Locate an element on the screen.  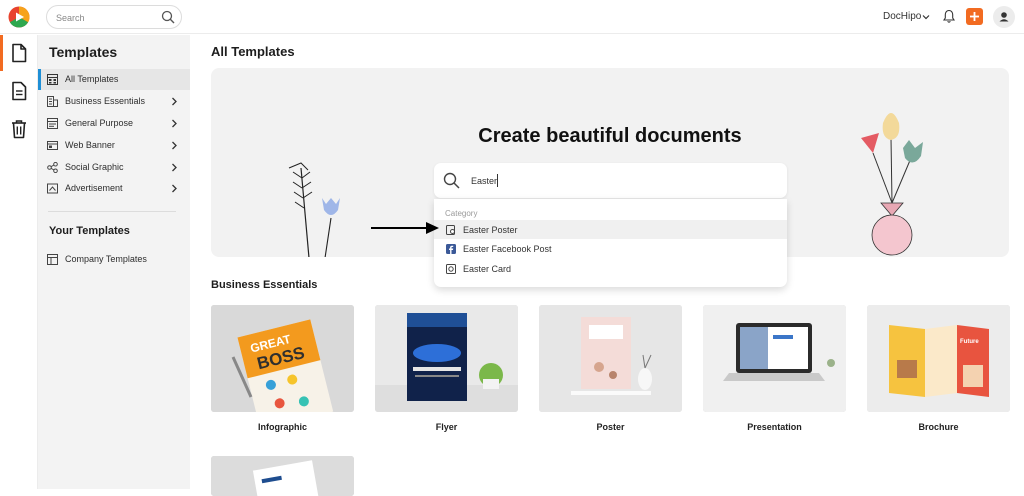
sidebar-item-label: Web Banner is located at coordinates (90, 145).